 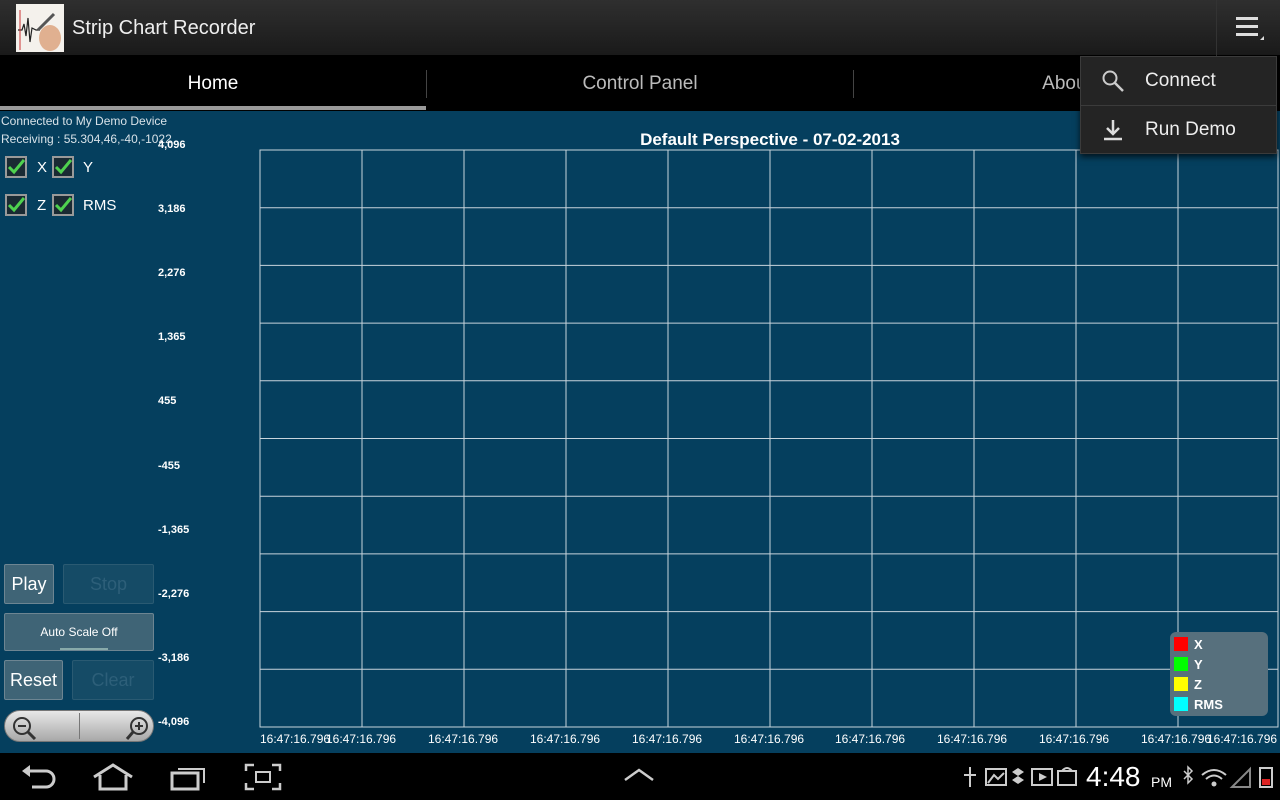 What do you see at coordinates (1198, 684) in the screenshot?
I see `legend-label: Z` at bounding box center [1198, 684].